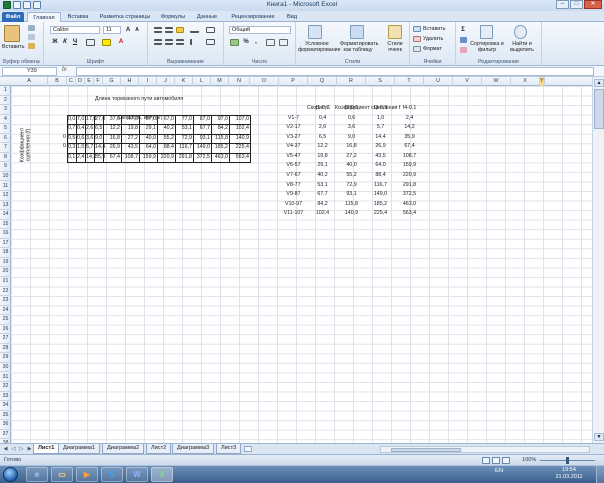 The image size is (604, 483). Describe the element at coordinates (169, 42) in the screenshot. I see `align-center-icon` at that location.